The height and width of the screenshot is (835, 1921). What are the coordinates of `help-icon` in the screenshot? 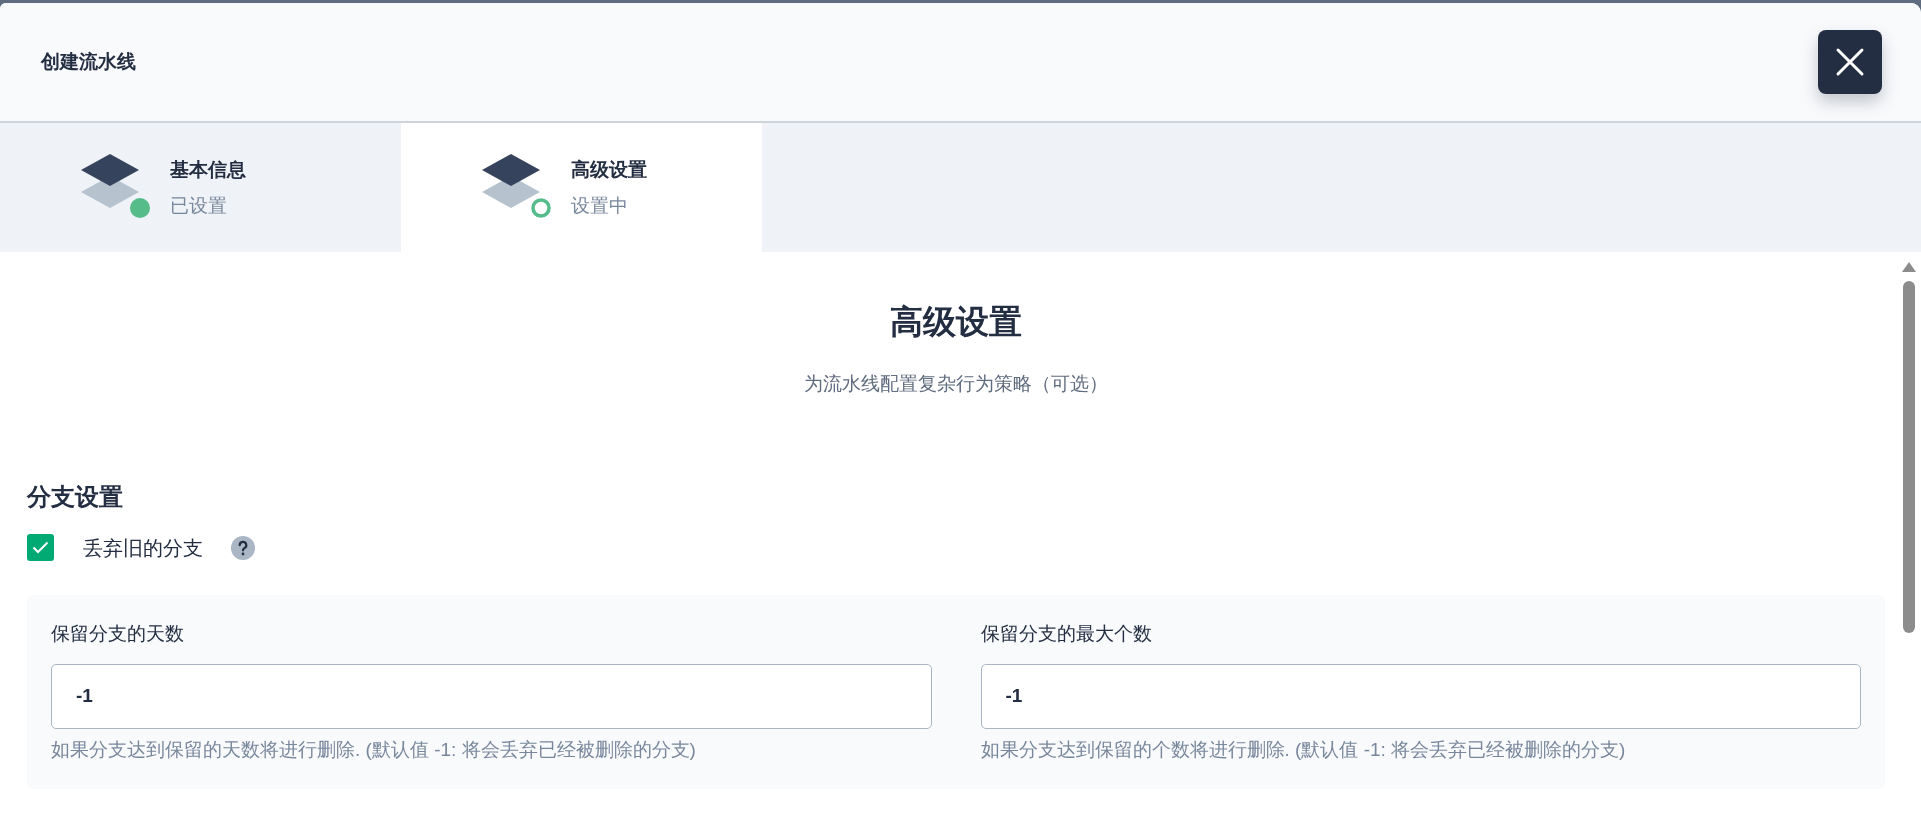 It's located at (243, 547).